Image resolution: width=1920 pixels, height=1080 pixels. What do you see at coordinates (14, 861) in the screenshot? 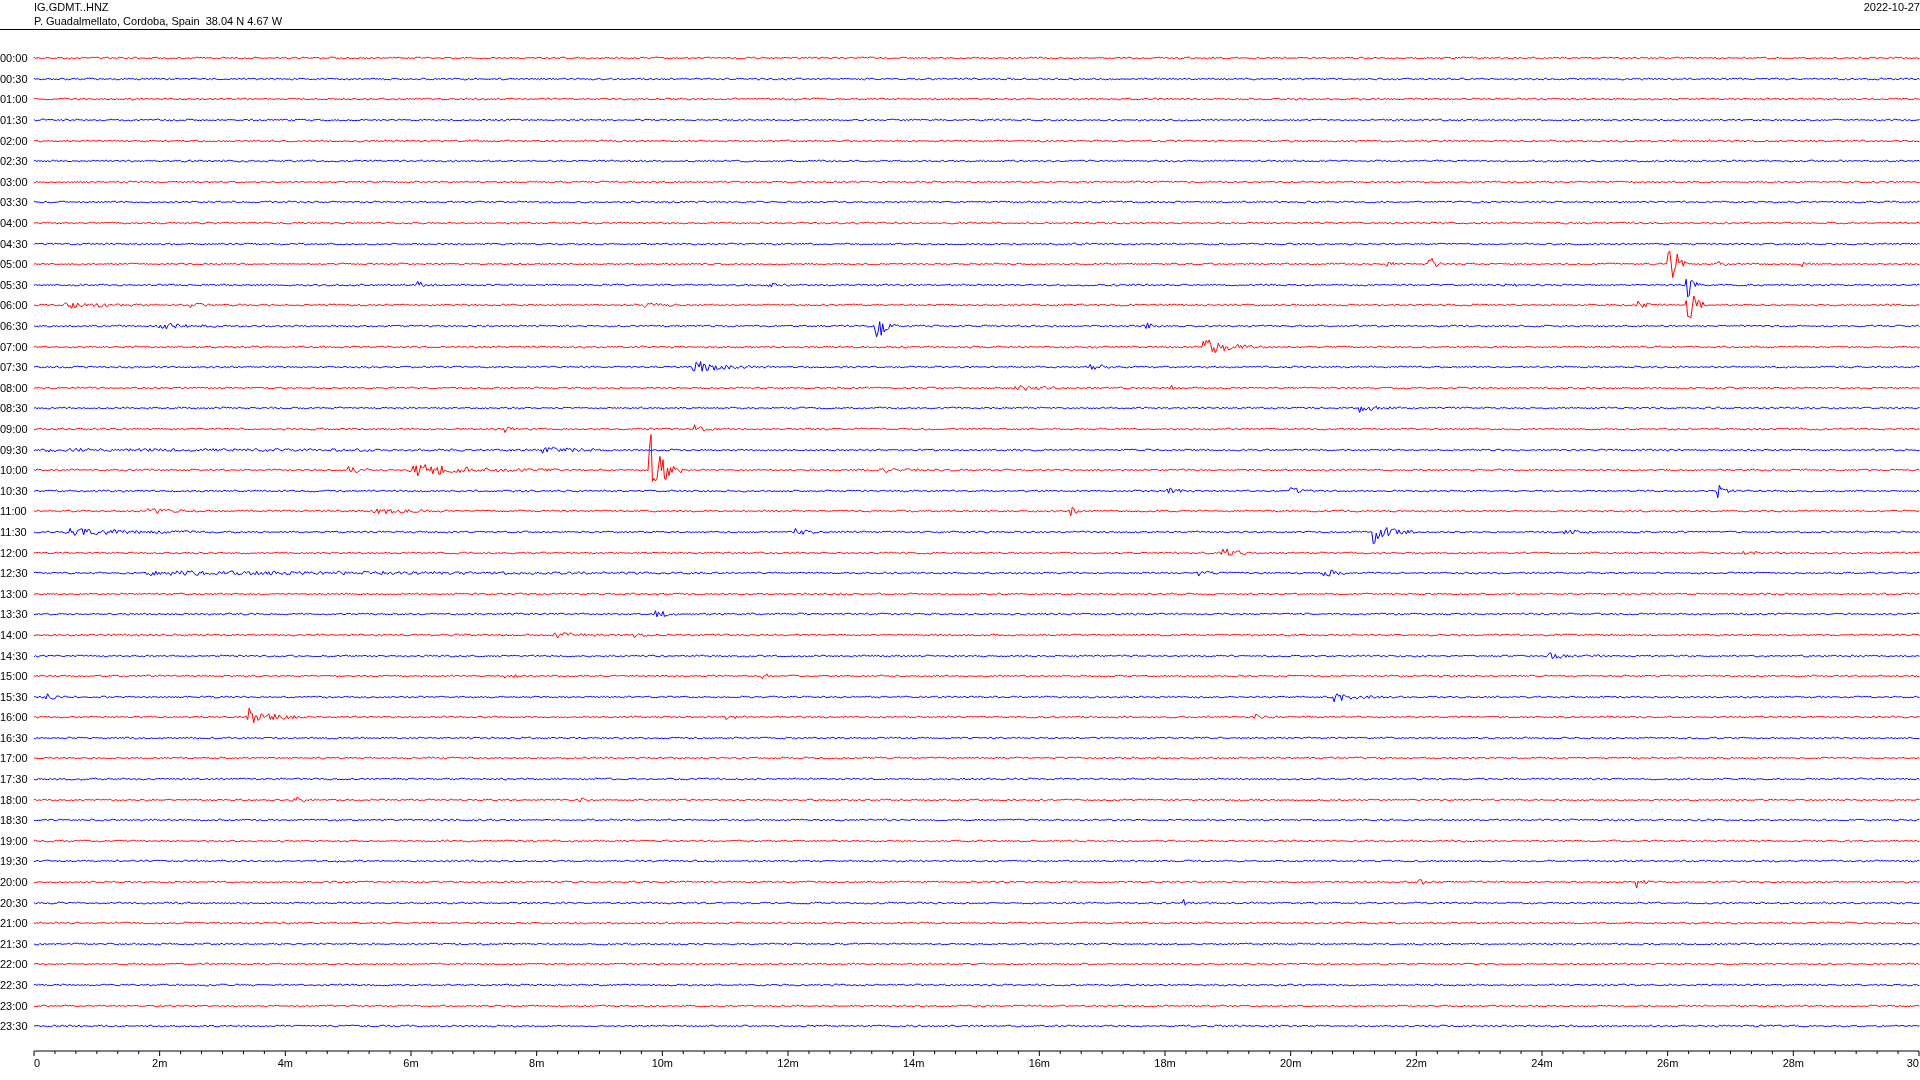
I see `time-label: 19:30` at bounding box center [14, 861].